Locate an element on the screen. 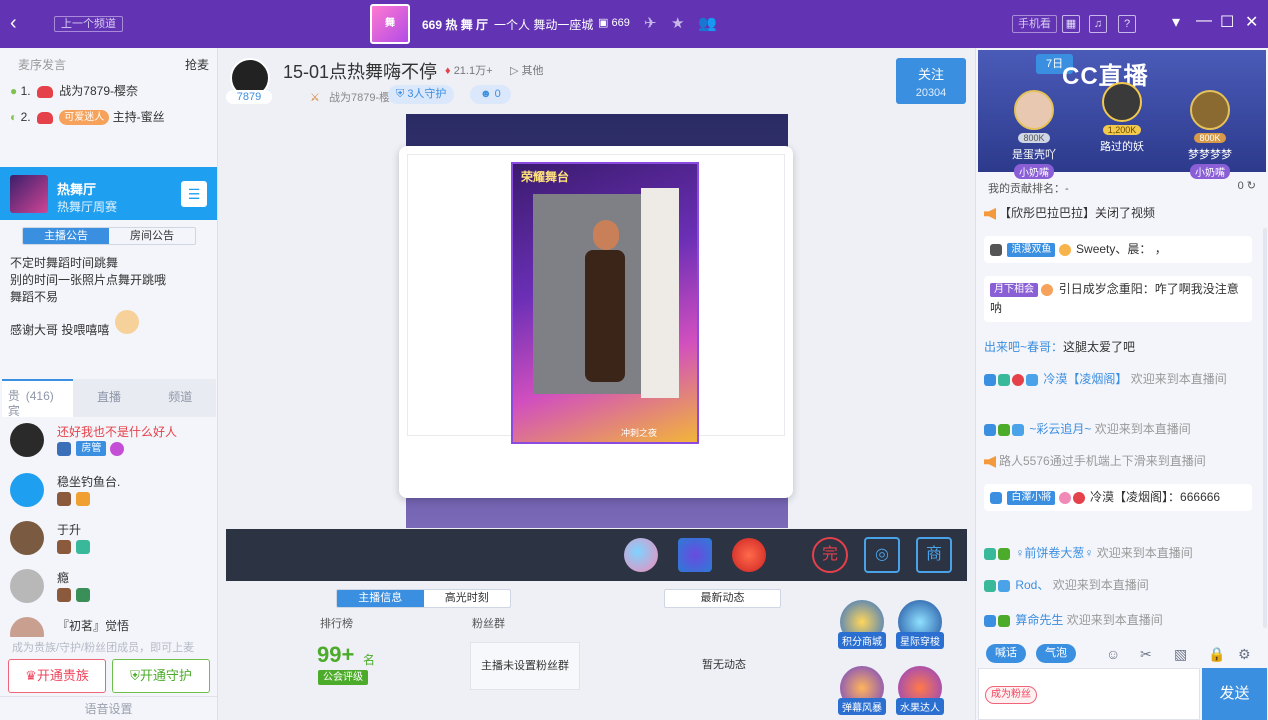 Image resolution: width=1268 pixels, height=720 pixels. list-item: 稳坐钓鱼台. is located at coordinates (110, 495).